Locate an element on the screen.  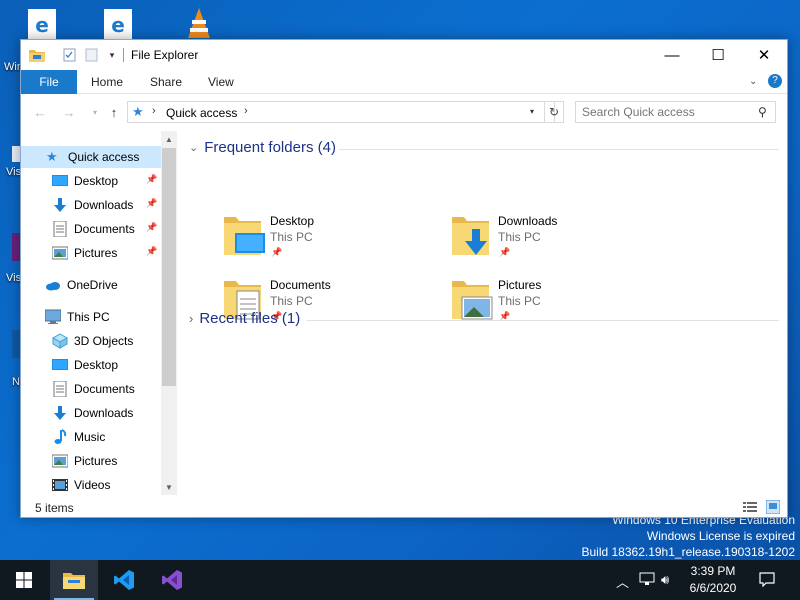
volume-icon: 🔊︎ is located at coordinates (665, 580).